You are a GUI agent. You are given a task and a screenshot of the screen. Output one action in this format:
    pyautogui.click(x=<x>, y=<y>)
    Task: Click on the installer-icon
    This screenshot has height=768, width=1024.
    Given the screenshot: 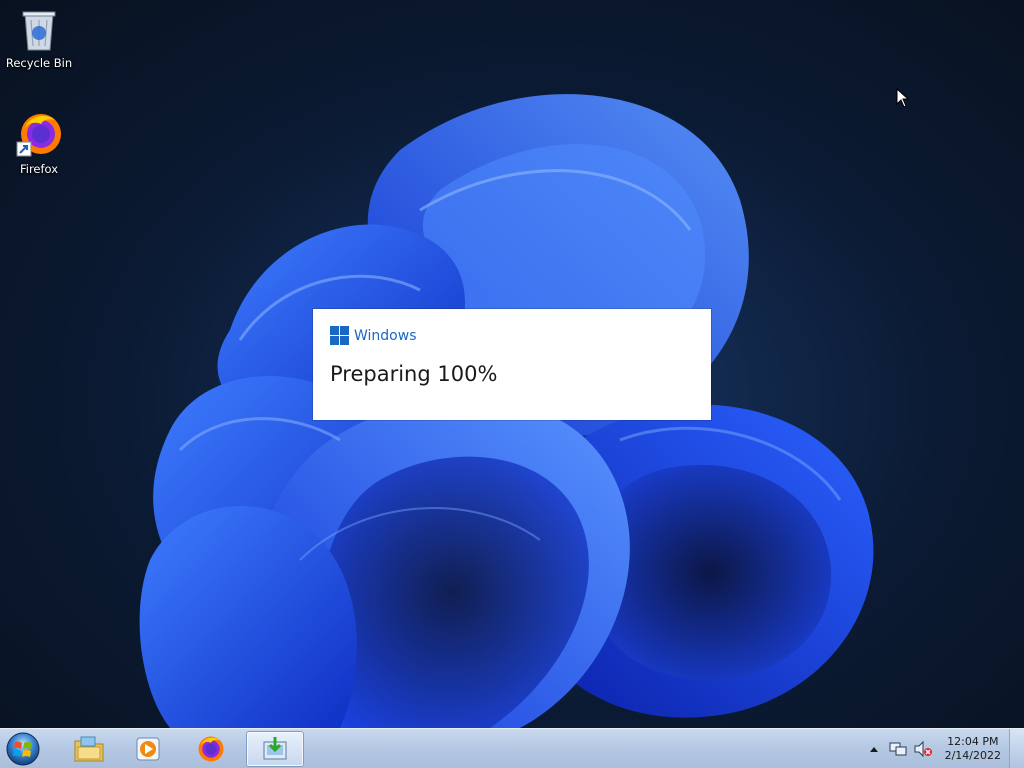 What is the action you would take?
    pyautogui.click(x=275, y=748)
    